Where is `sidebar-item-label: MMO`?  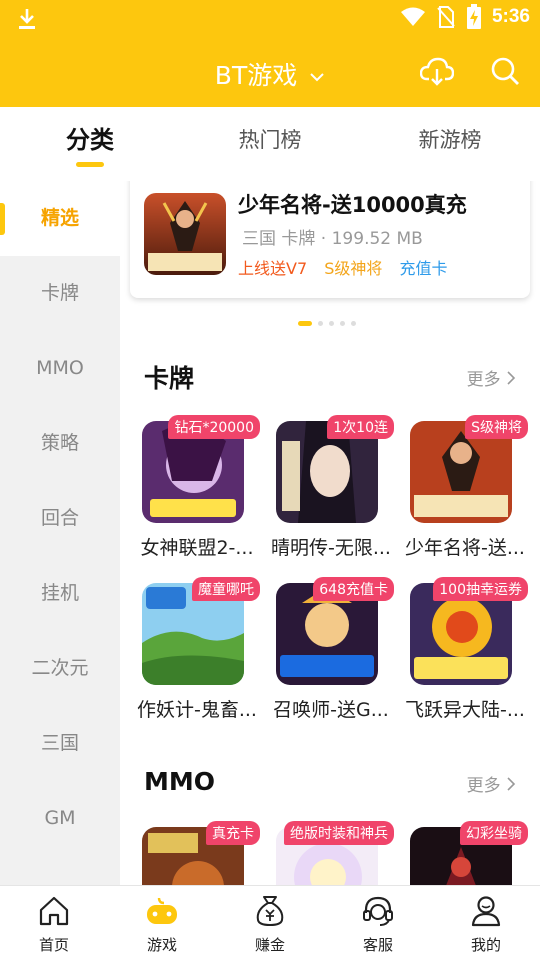
sidebar-item-label: MMO is located at coordinates (60, 368).